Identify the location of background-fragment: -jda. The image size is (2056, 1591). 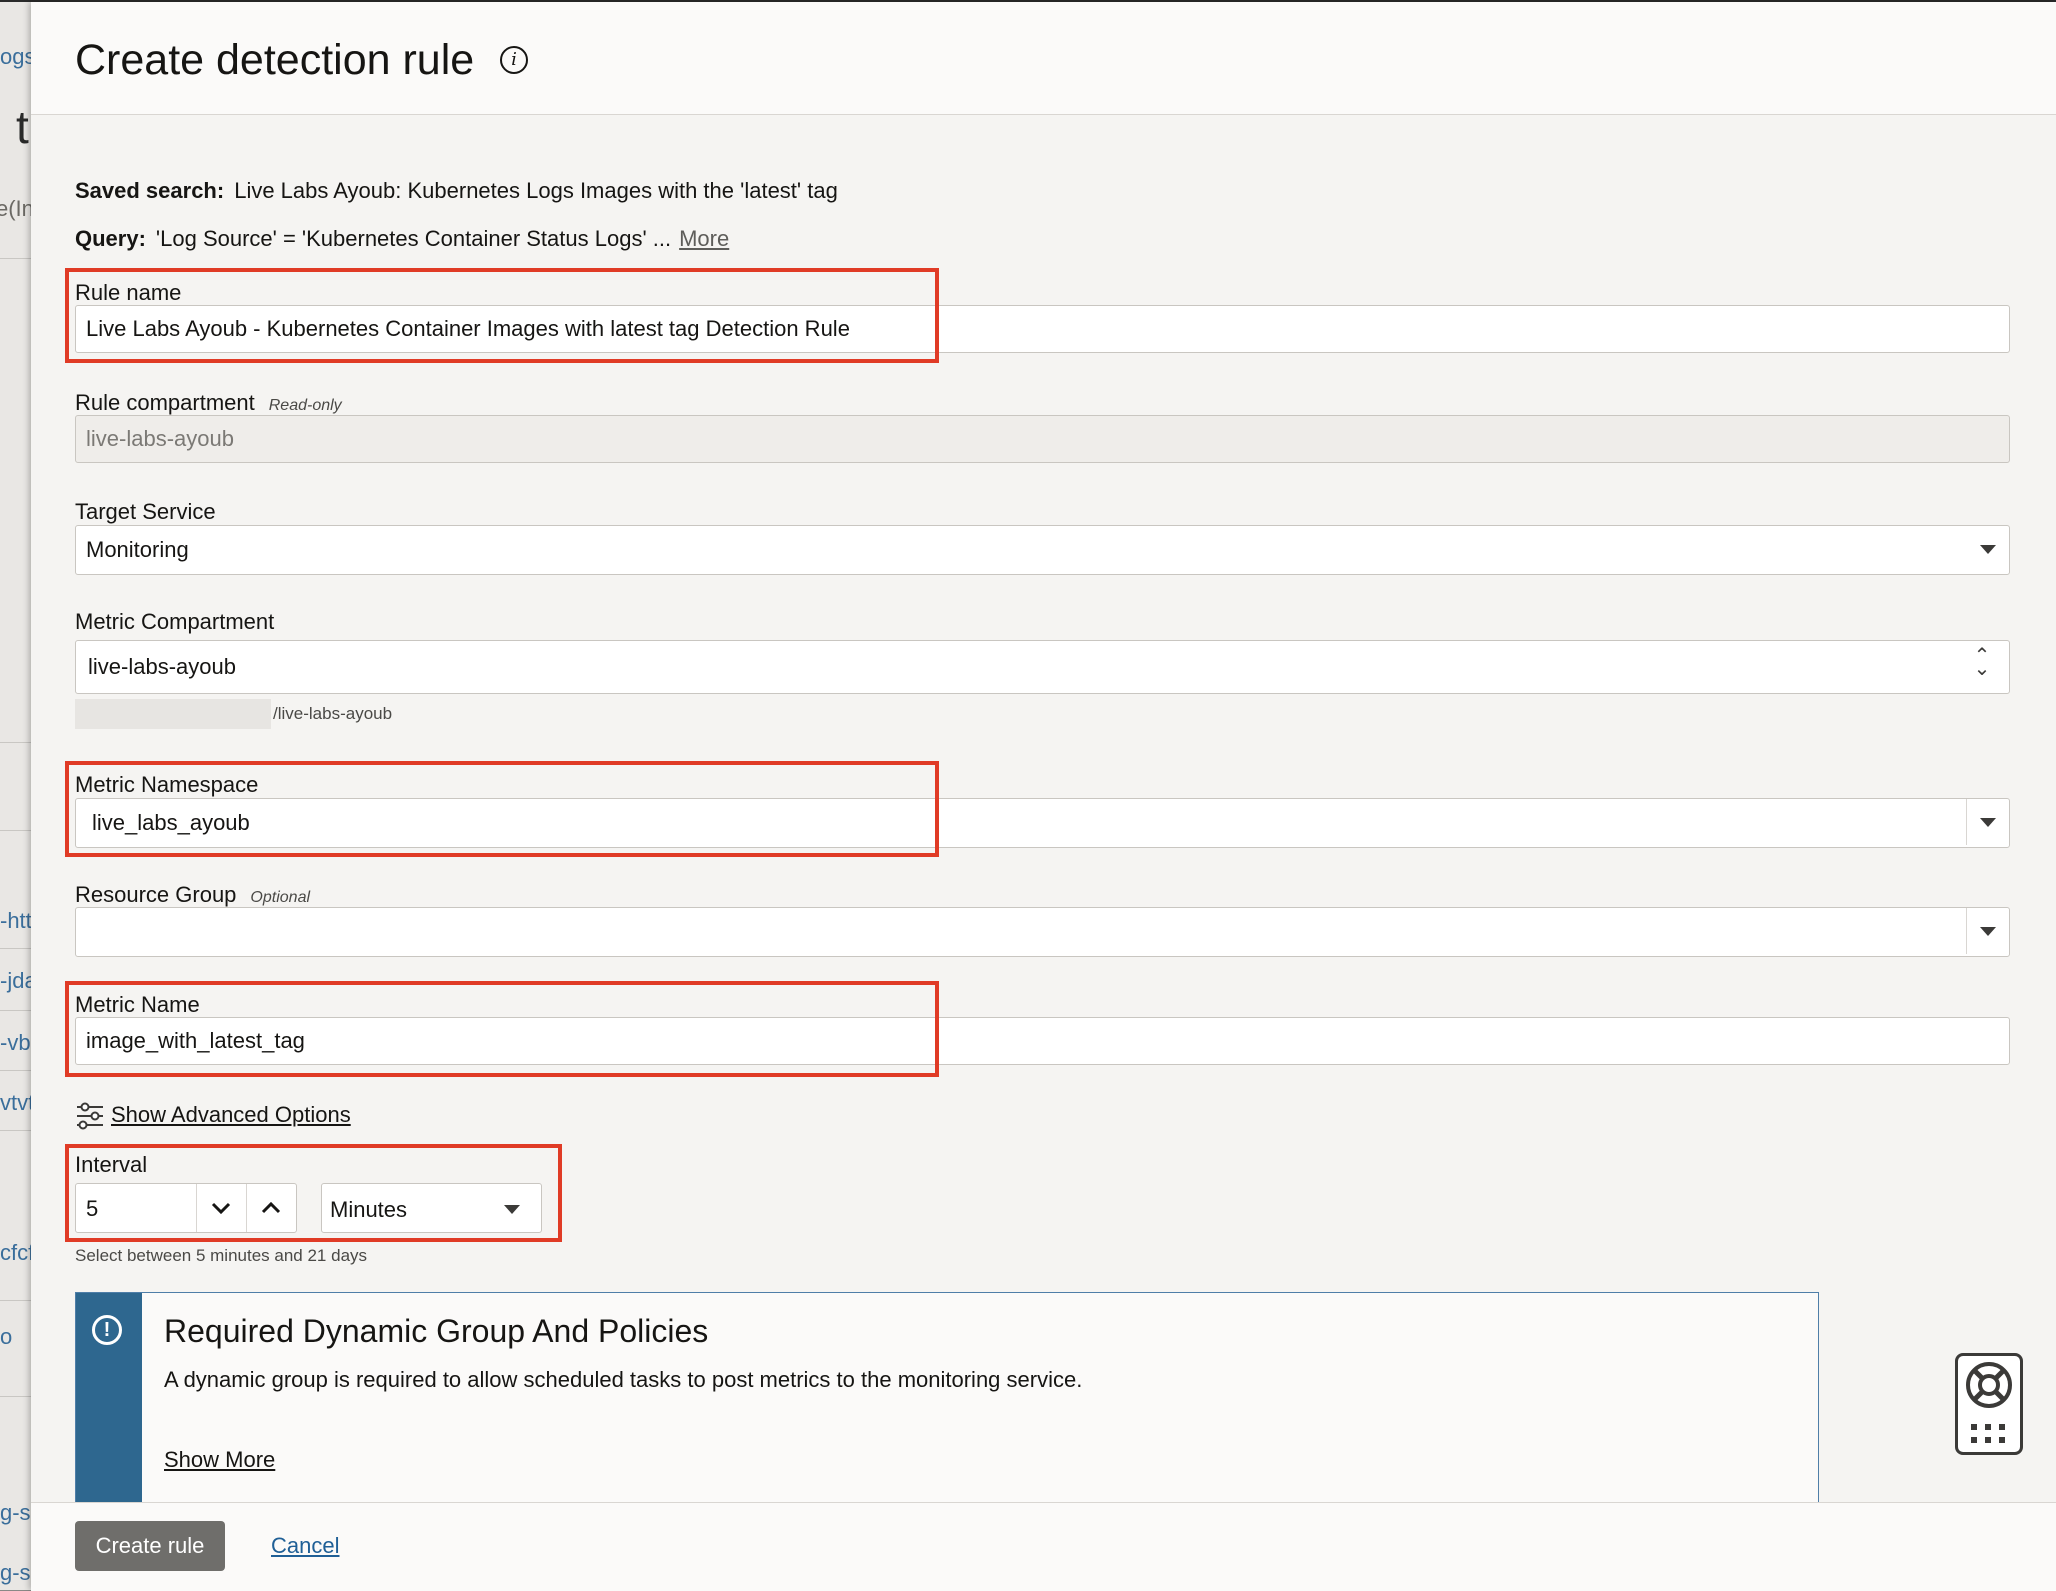
(15, 981).